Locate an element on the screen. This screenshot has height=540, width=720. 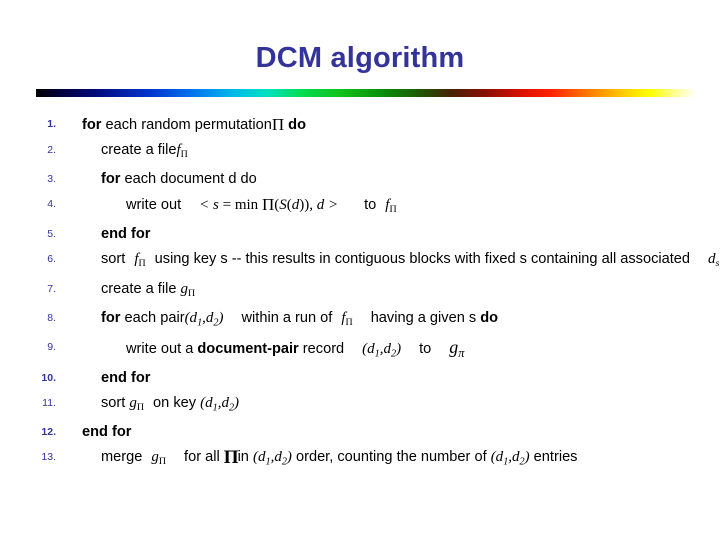
step-number: 8. is located at coordinates (51, 317).